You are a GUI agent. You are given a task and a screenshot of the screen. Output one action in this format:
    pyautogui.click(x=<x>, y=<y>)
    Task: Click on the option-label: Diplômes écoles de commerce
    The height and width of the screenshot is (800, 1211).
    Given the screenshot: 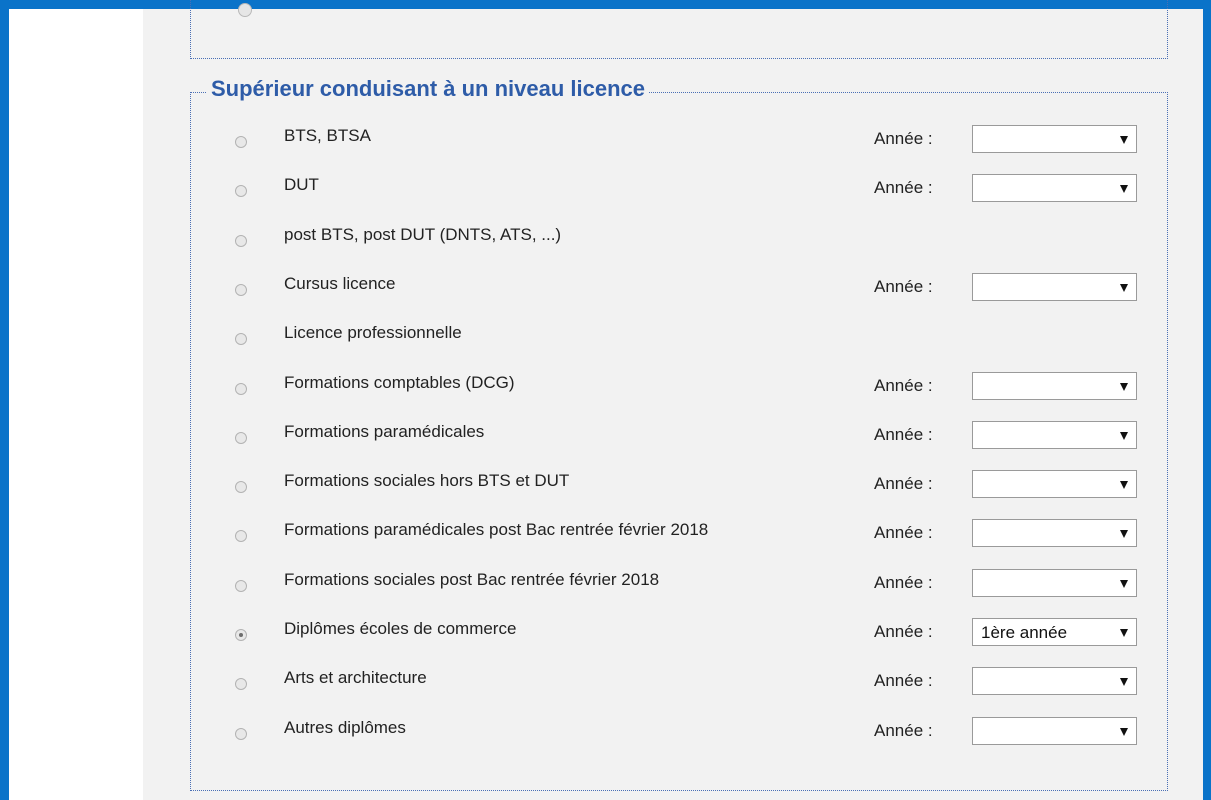 What is the action you would take?
    pyautogui.click(x=400, y=629)
    